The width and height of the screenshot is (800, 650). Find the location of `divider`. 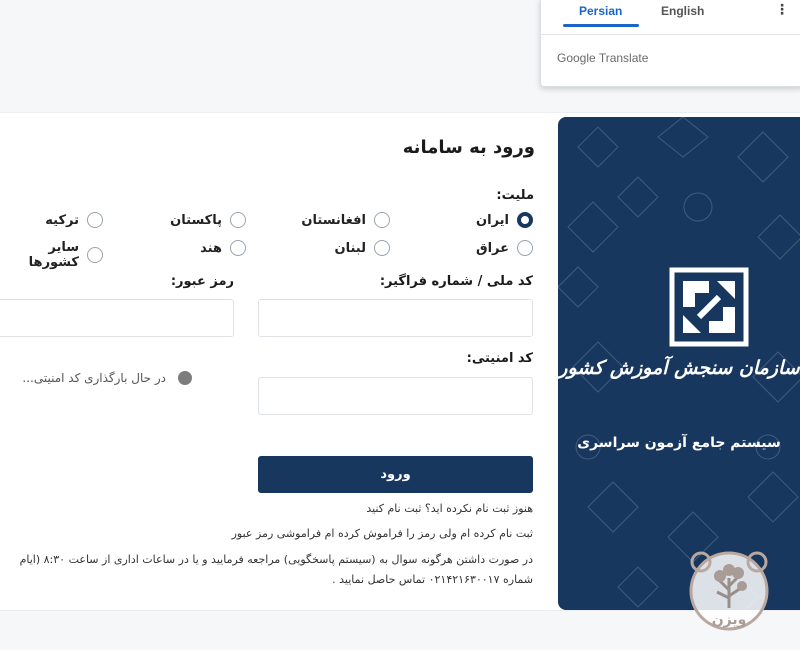

divider is located at coordinates (670, 34).